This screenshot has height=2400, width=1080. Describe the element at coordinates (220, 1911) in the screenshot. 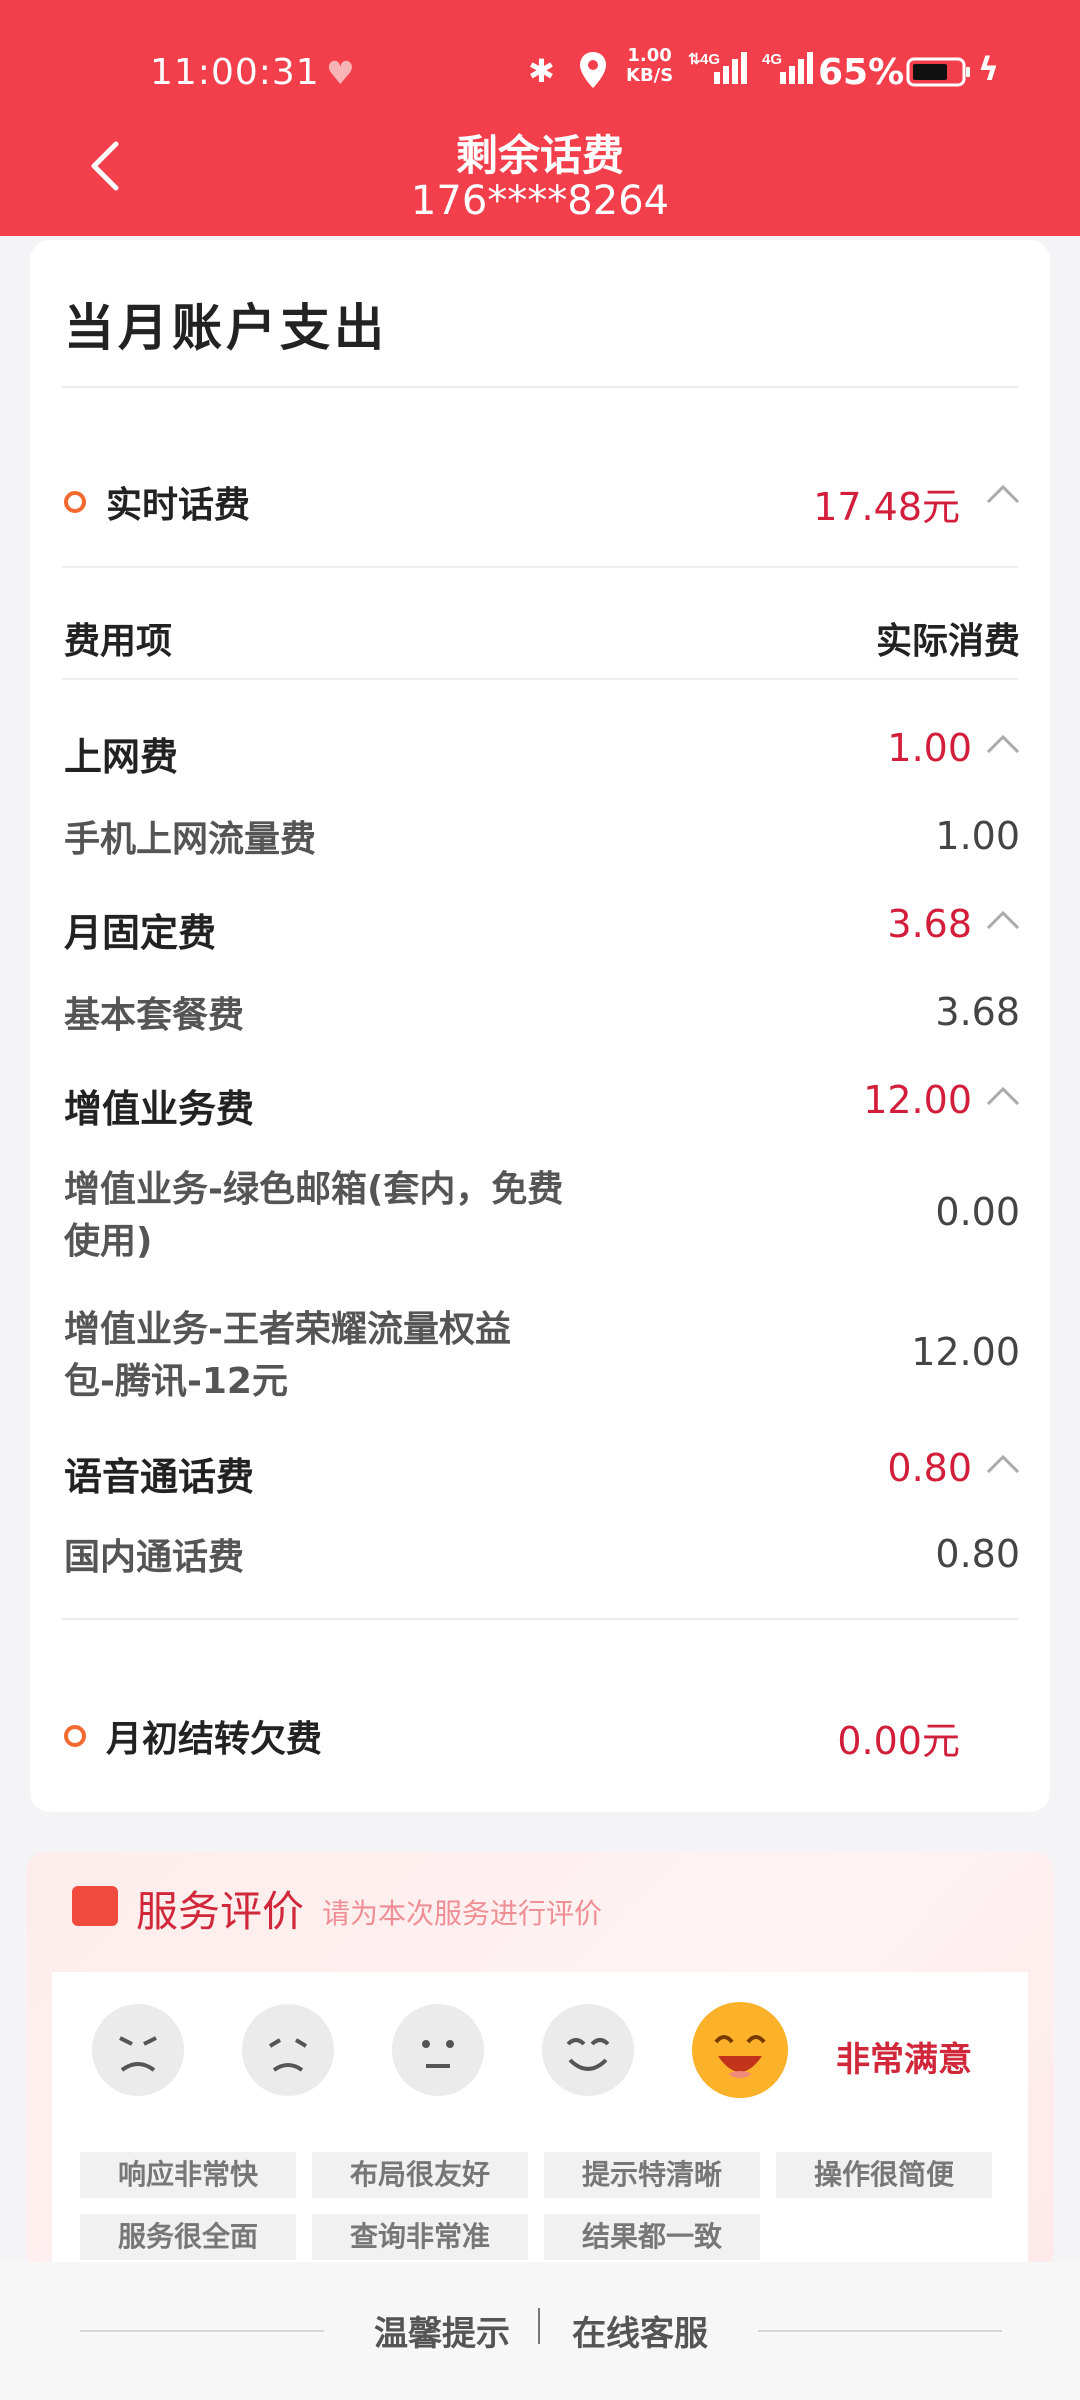

I see `evaluation-title: 服务评价` at that location.